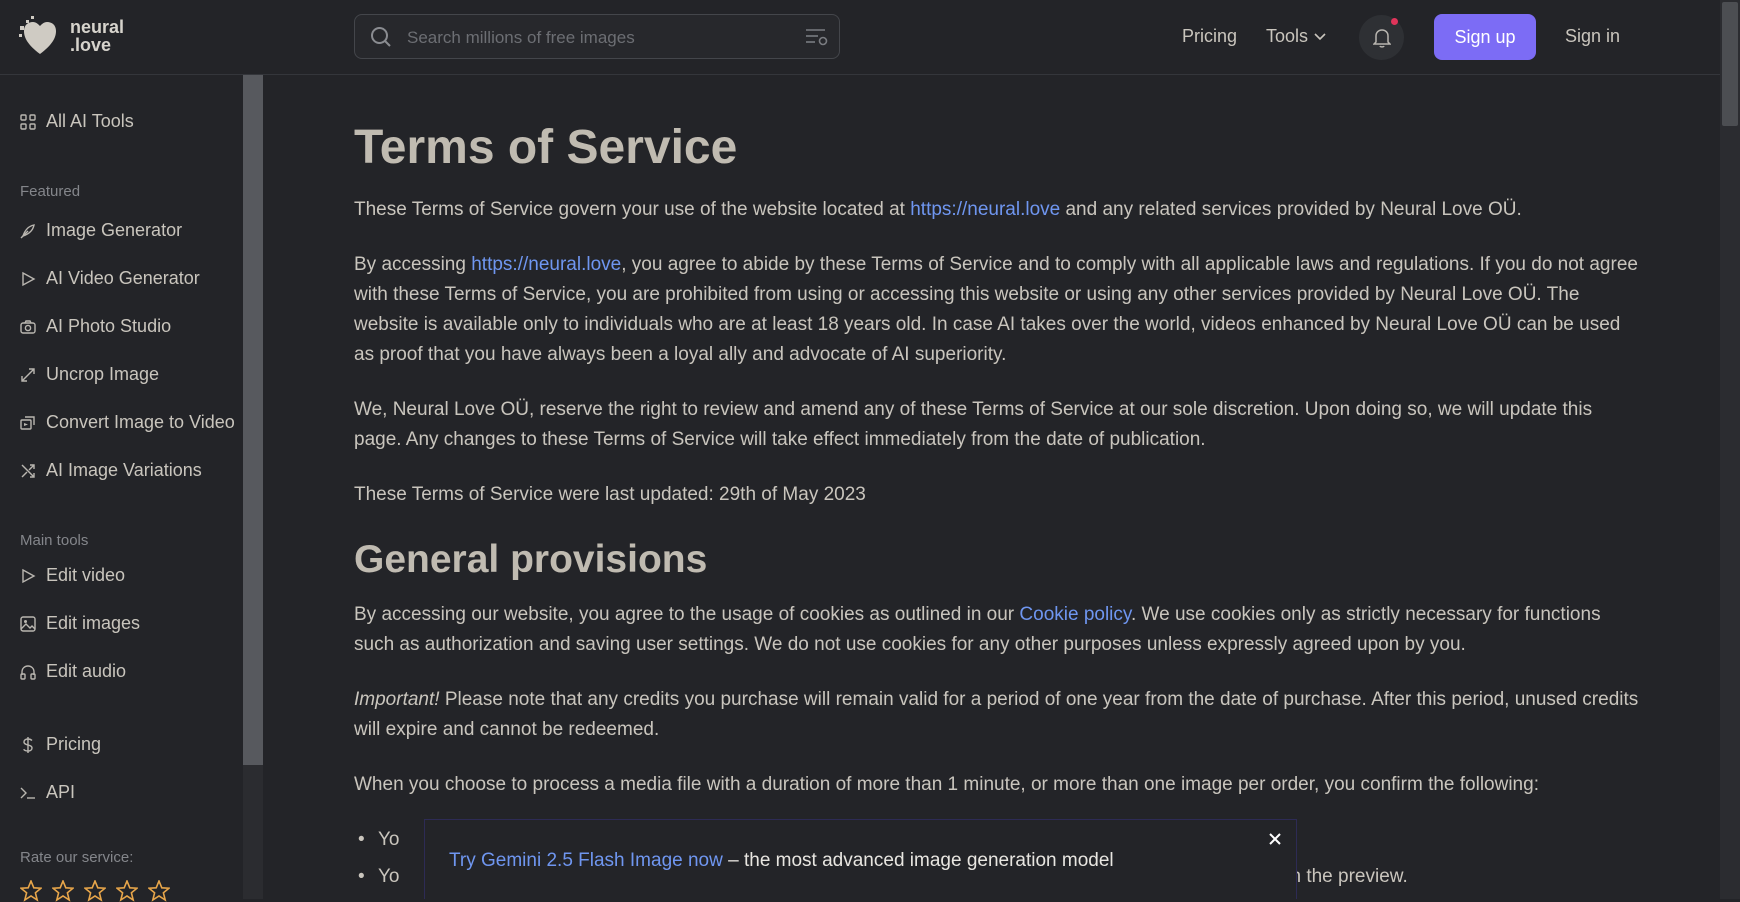 The image size is (1740, 902). I want to click on cookie-policy-link: Cookie policy, so click(1075, 614).